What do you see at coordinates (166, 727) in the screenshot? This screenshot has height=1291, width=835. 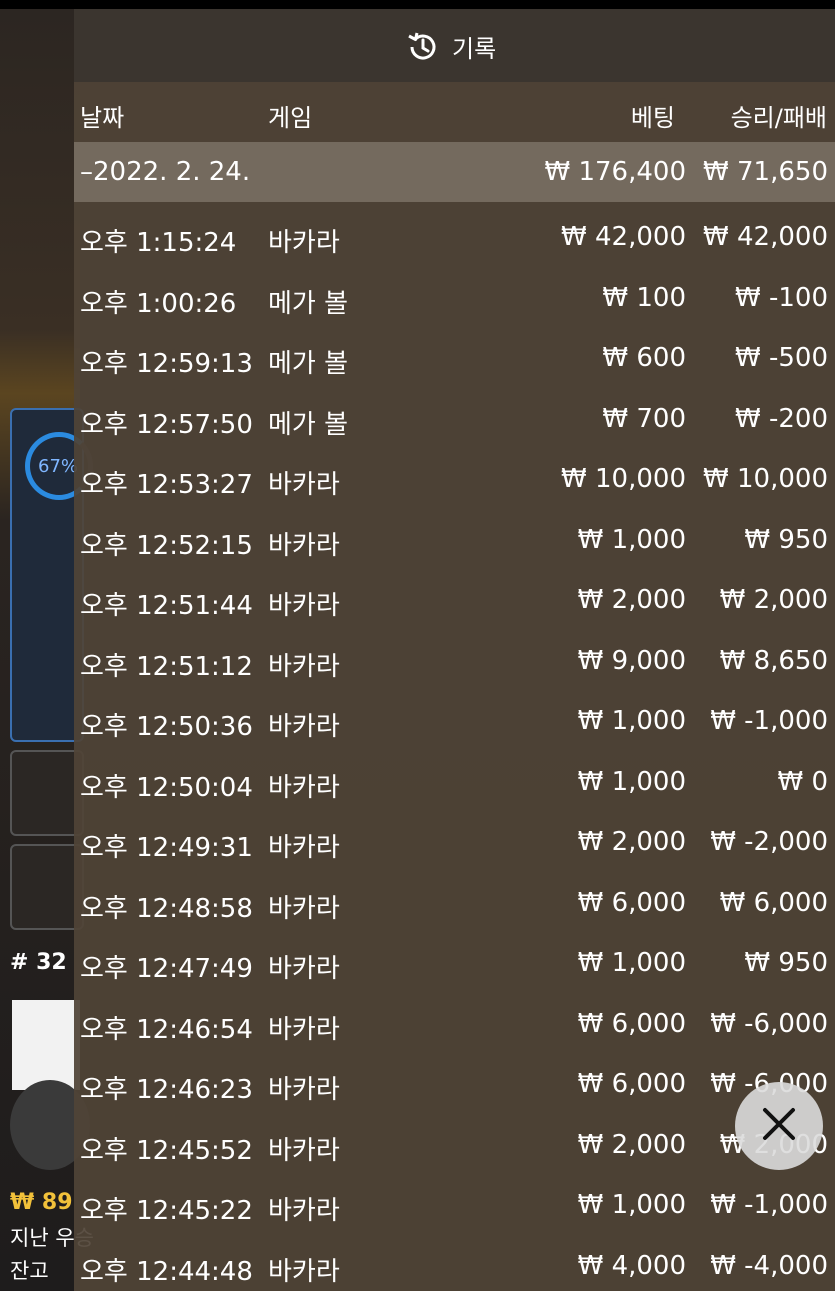 I see `row-time: 오후 12:50:36` at bounding box center [166, 727].